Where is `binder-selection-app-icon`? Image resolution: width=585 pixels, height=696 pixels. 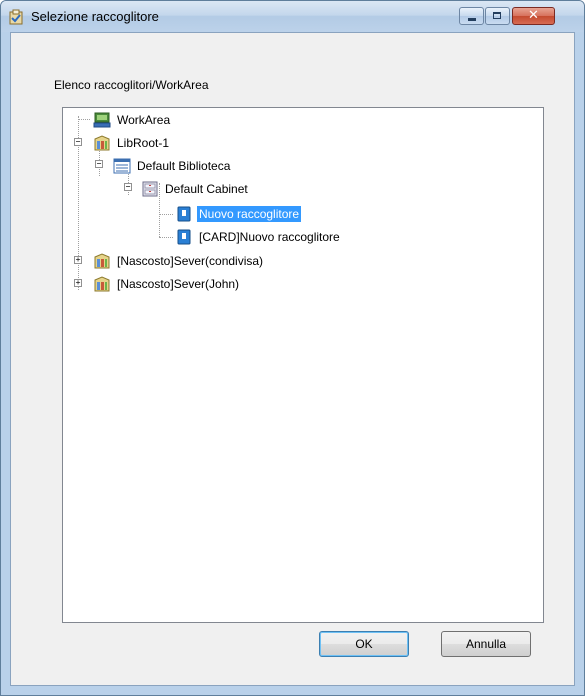 binder-selection-app-icon is located at coordinates (16, 17).